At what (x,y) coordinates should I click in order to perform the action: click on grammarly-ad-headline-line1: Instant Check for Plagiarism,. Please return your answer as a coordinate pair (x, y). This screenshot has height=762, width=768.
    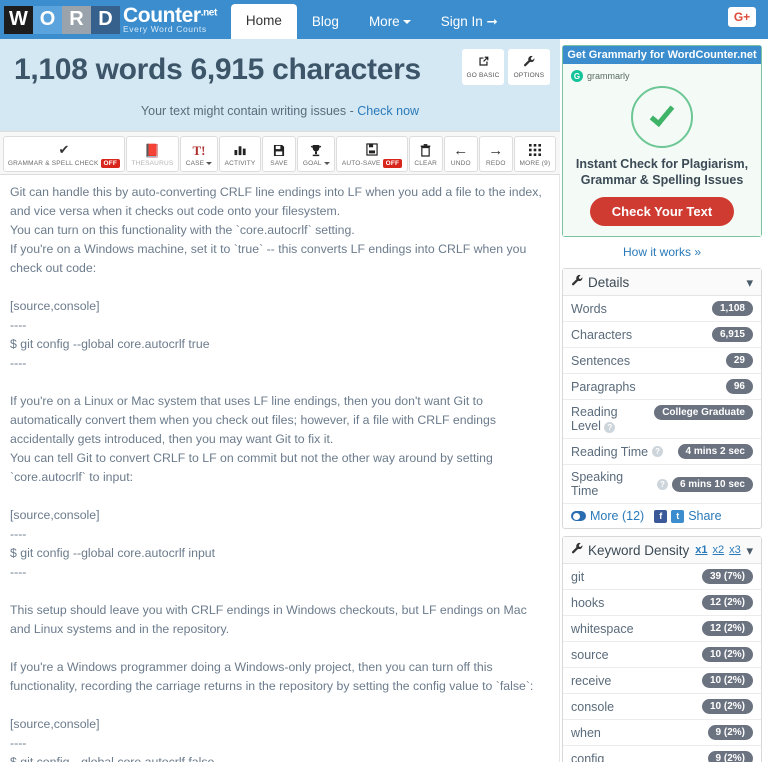
    Looking at the image, I should click on (662, 164).